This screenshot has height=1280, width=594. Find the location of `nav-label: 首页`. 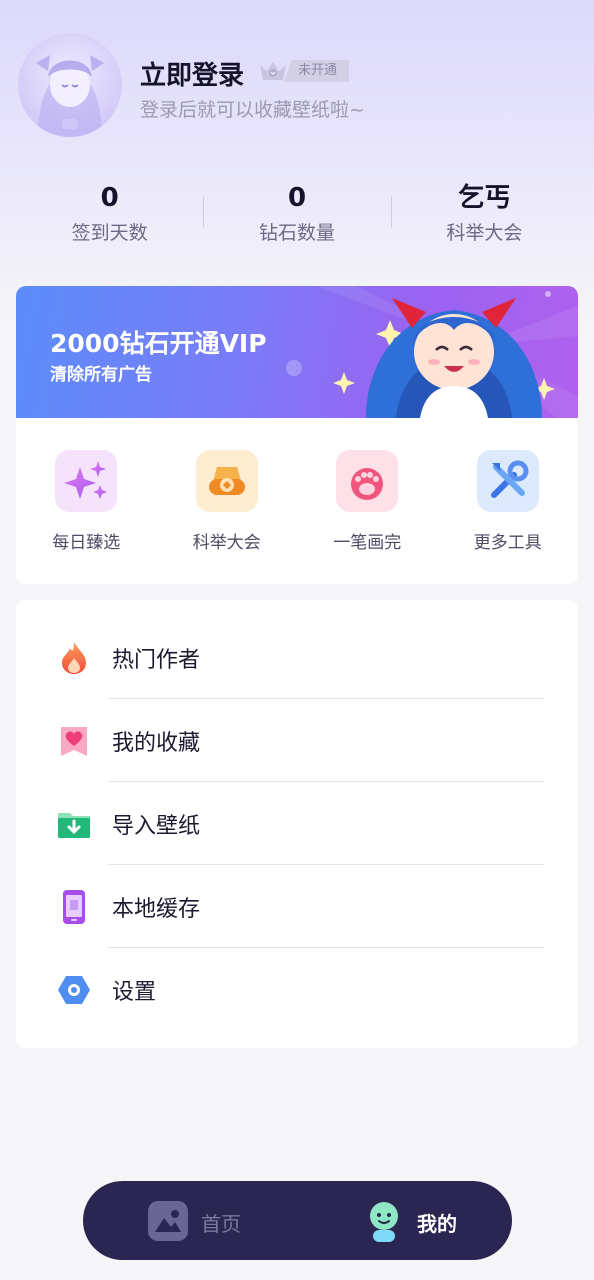

nav-label: 首页 is located at coordinates (221, 1224).